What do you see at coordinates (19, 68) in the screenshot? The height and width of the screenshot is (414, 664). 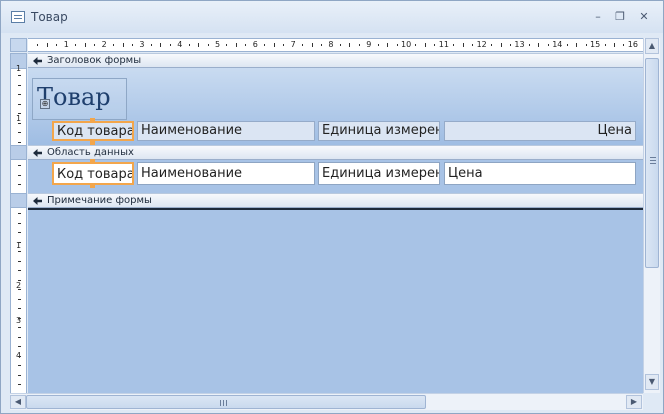 I see `ruler-number: 1` at bounding box center [19, 68].